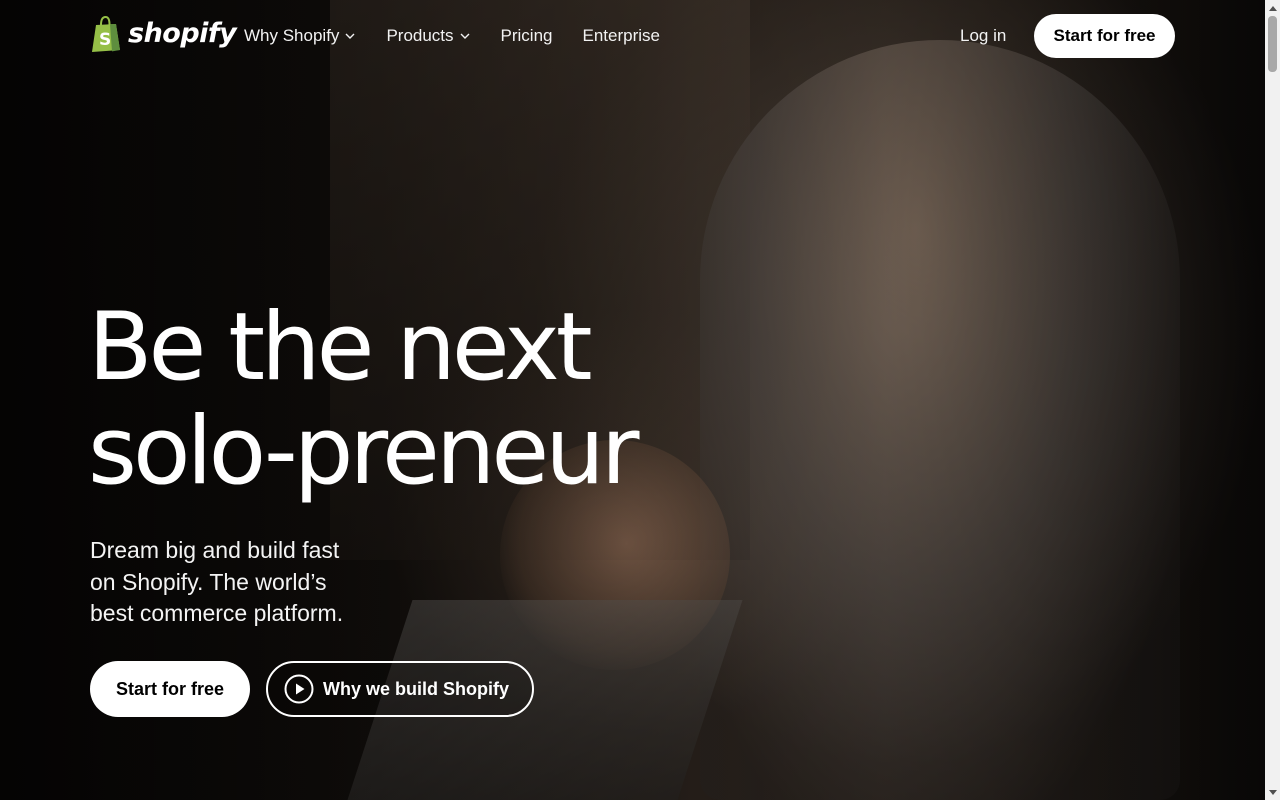  What do you see at coordinates (1272, 7) in the screenshot?
I see `scroll-up-arrow-icon` at bounding box center [1272, 7].